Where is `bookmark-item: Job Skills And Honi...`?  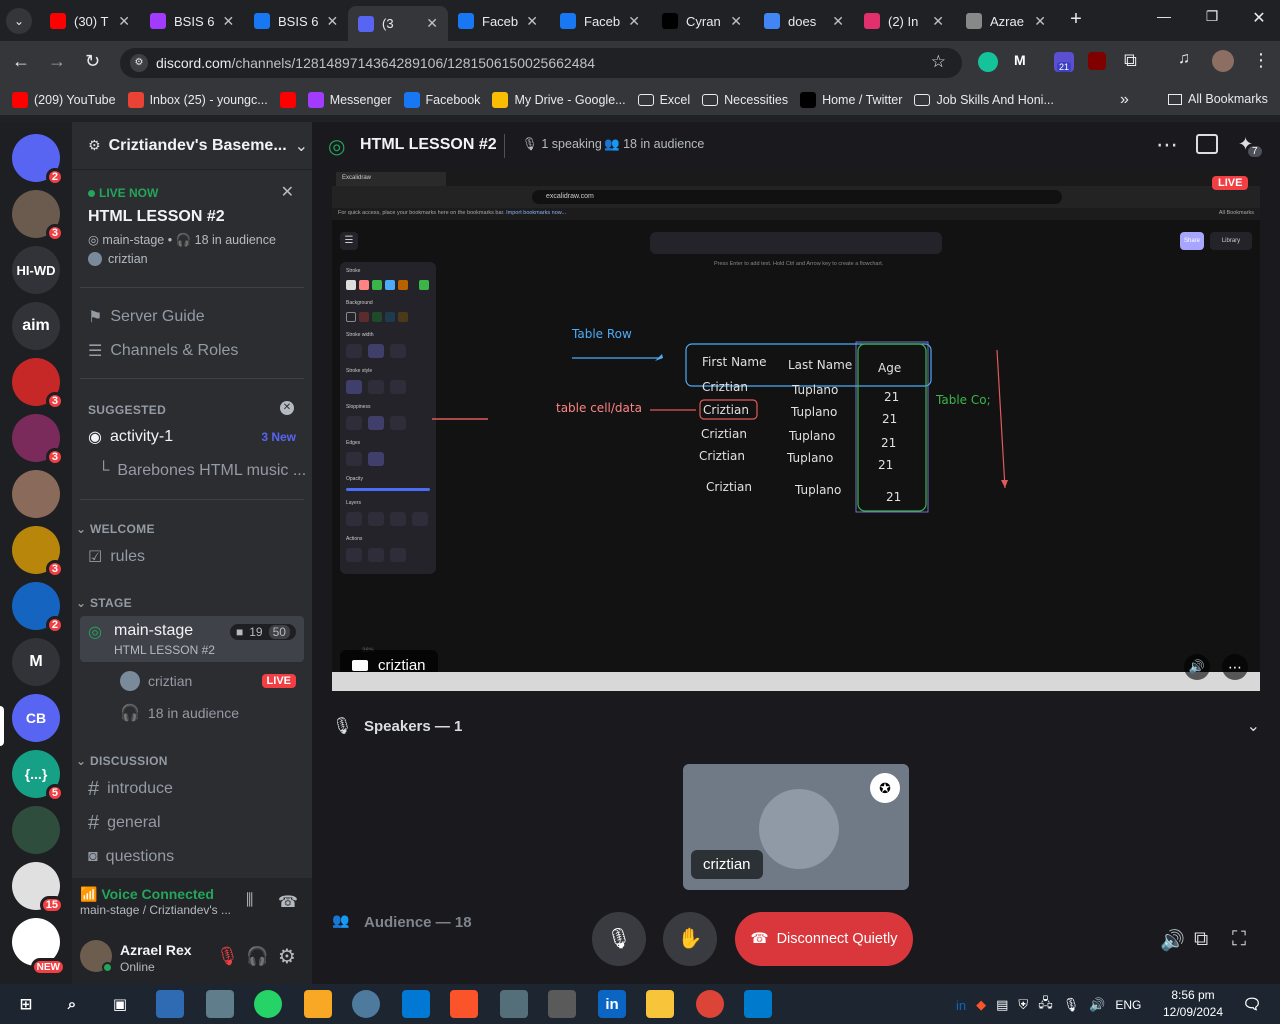 bookmark-item: Job Skills And Honi... is located at coordinates (984, 100).